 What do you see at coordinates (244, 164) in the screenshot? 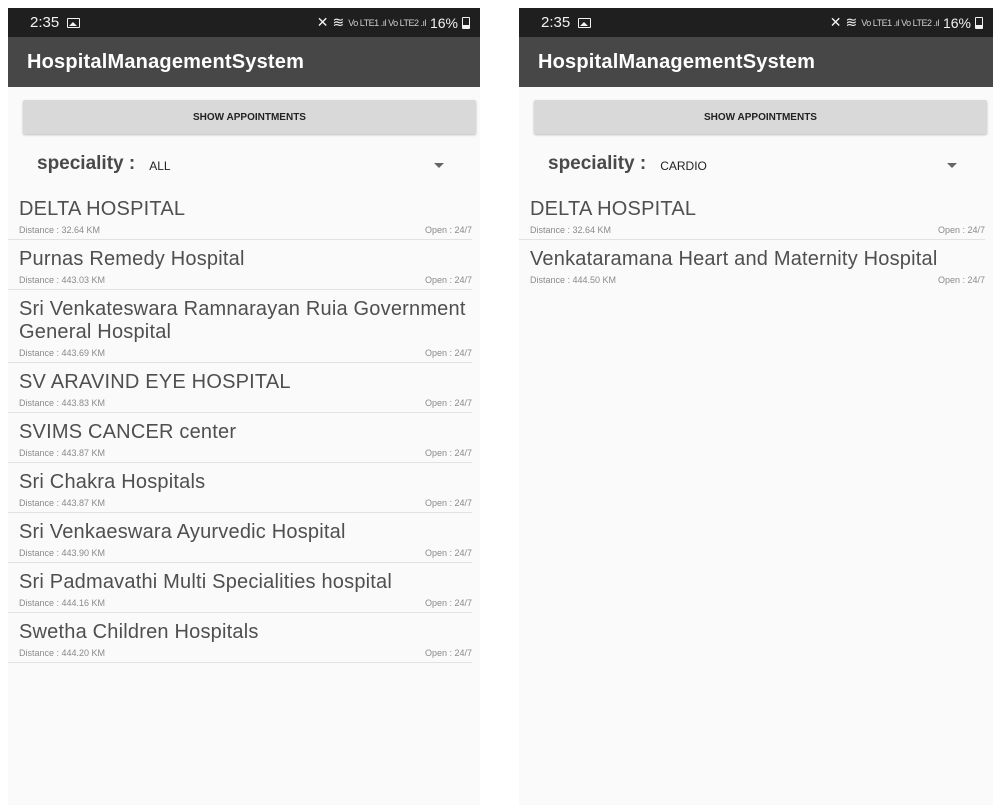
I see `speciality-dropdown: speciality : ALL` at bounding box center [244, 164].